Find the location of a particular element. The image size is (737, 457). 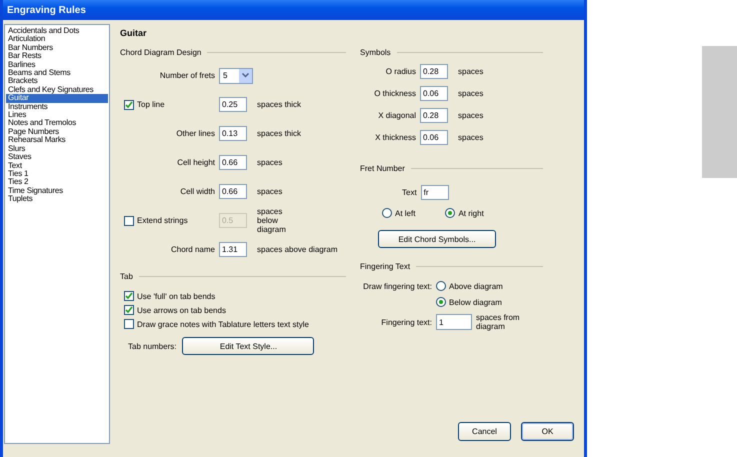

radio-label: At left is located at coordinates (405, 213).